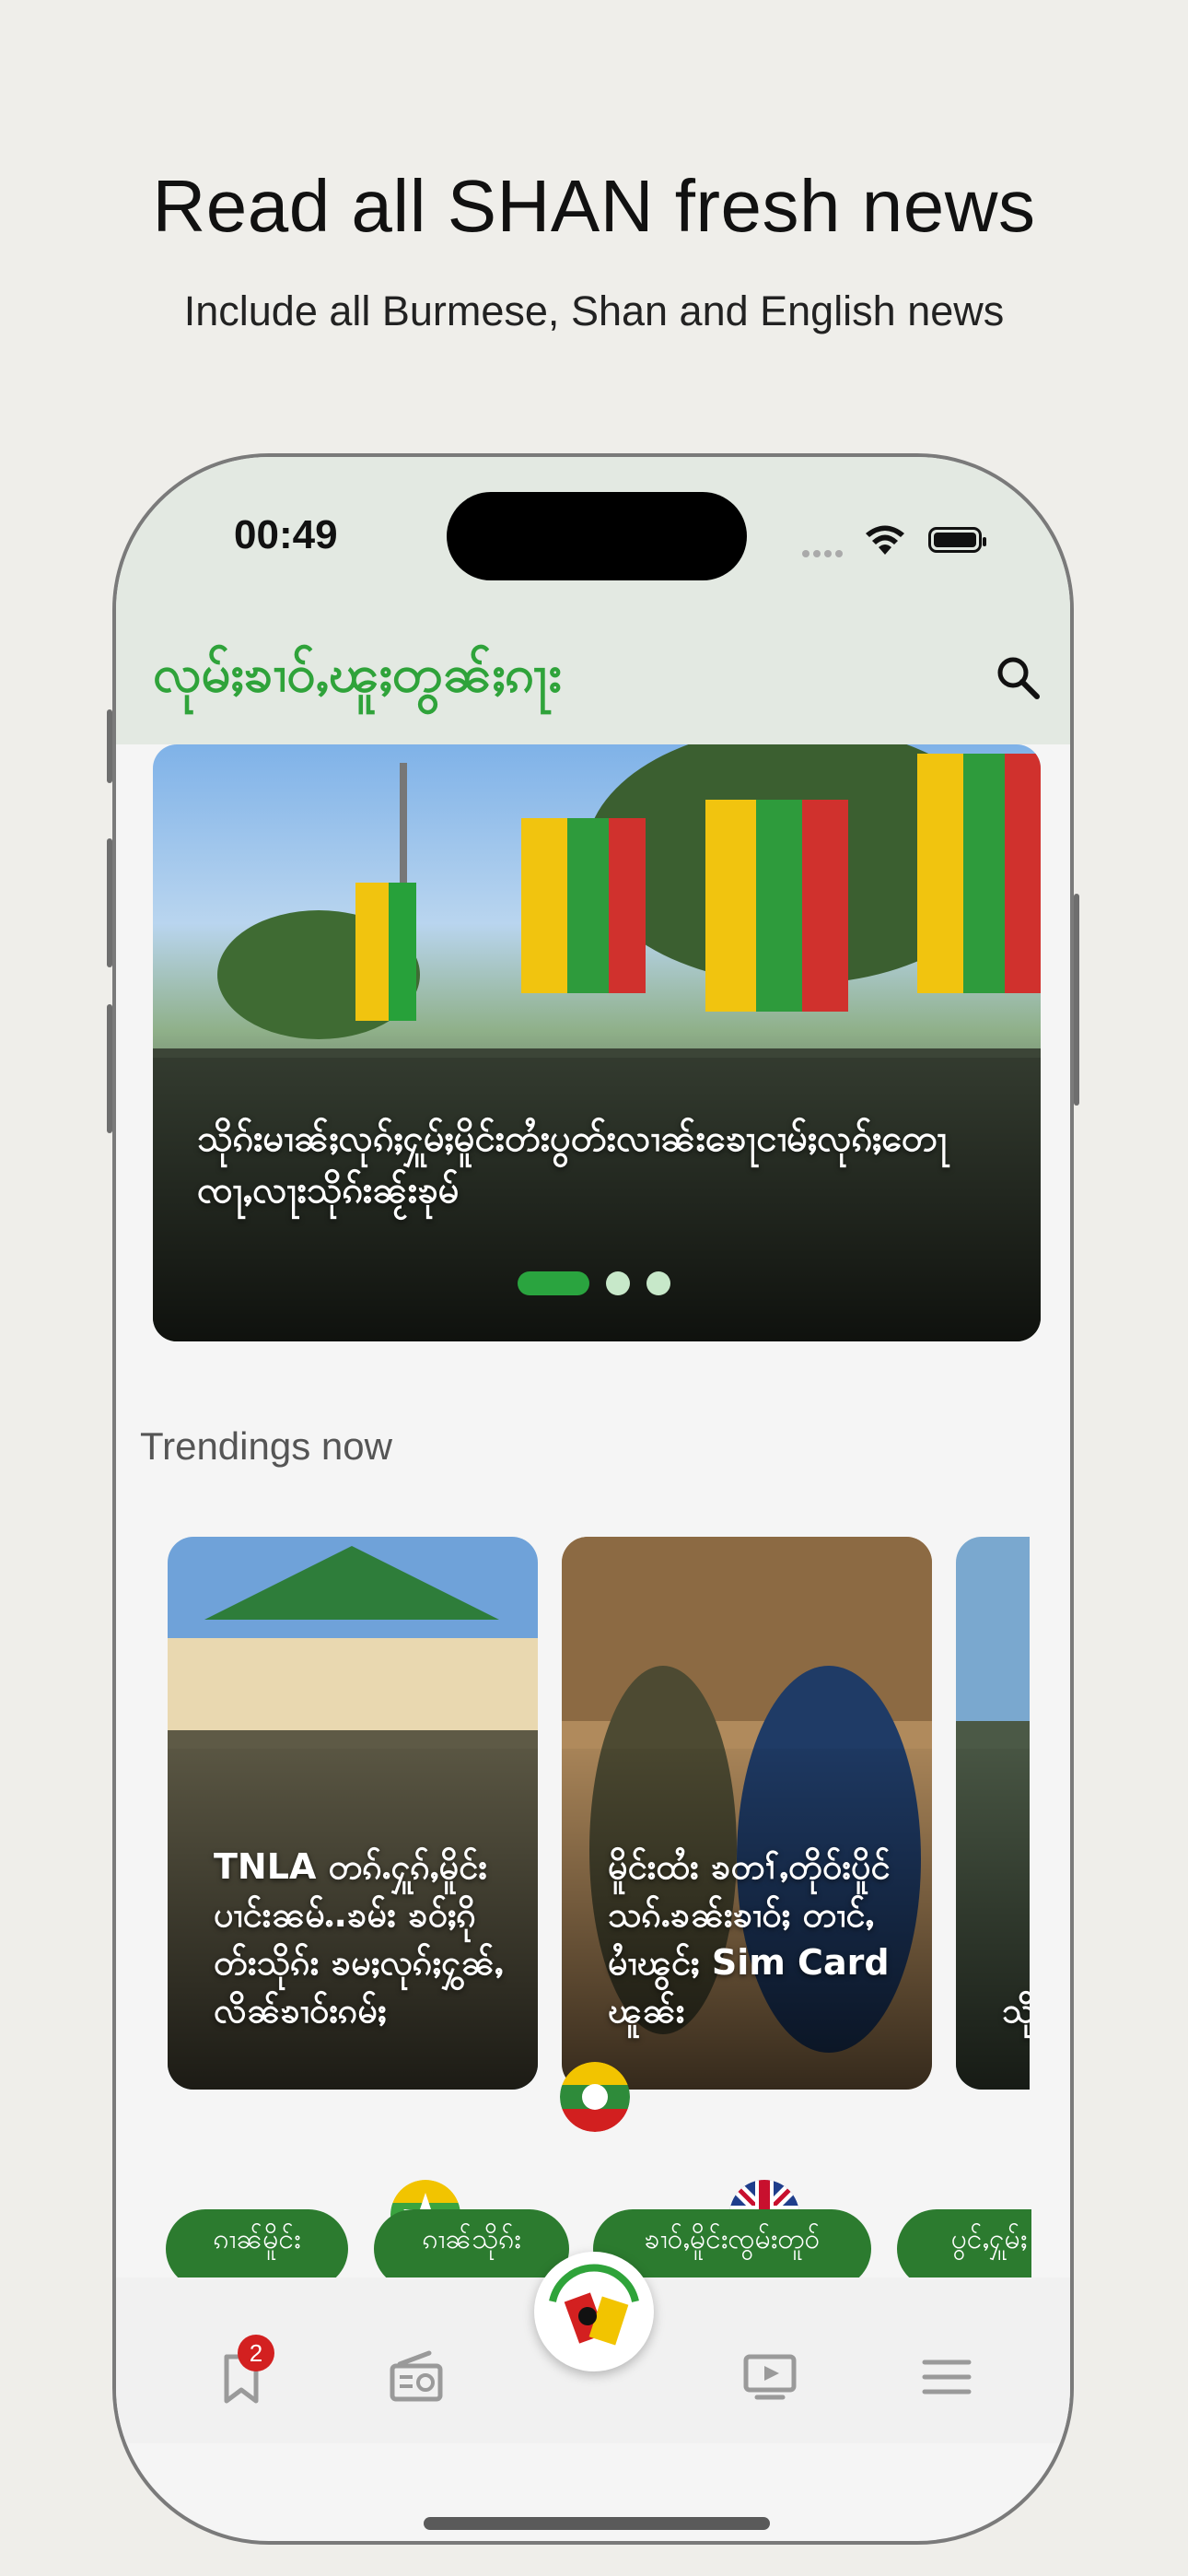  Describe the element at coordinates (471, 2243) in the screenshot. I see `category-chip: ၵၢၼ်သိုၵ်း` at that location.